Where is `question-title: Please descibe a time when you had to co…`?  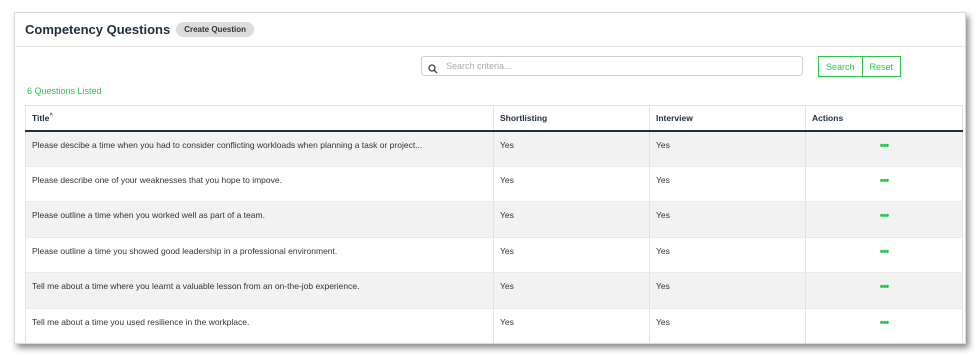
question-title: Please descibe a time when you had to co… is located at coordinates (259, 148).